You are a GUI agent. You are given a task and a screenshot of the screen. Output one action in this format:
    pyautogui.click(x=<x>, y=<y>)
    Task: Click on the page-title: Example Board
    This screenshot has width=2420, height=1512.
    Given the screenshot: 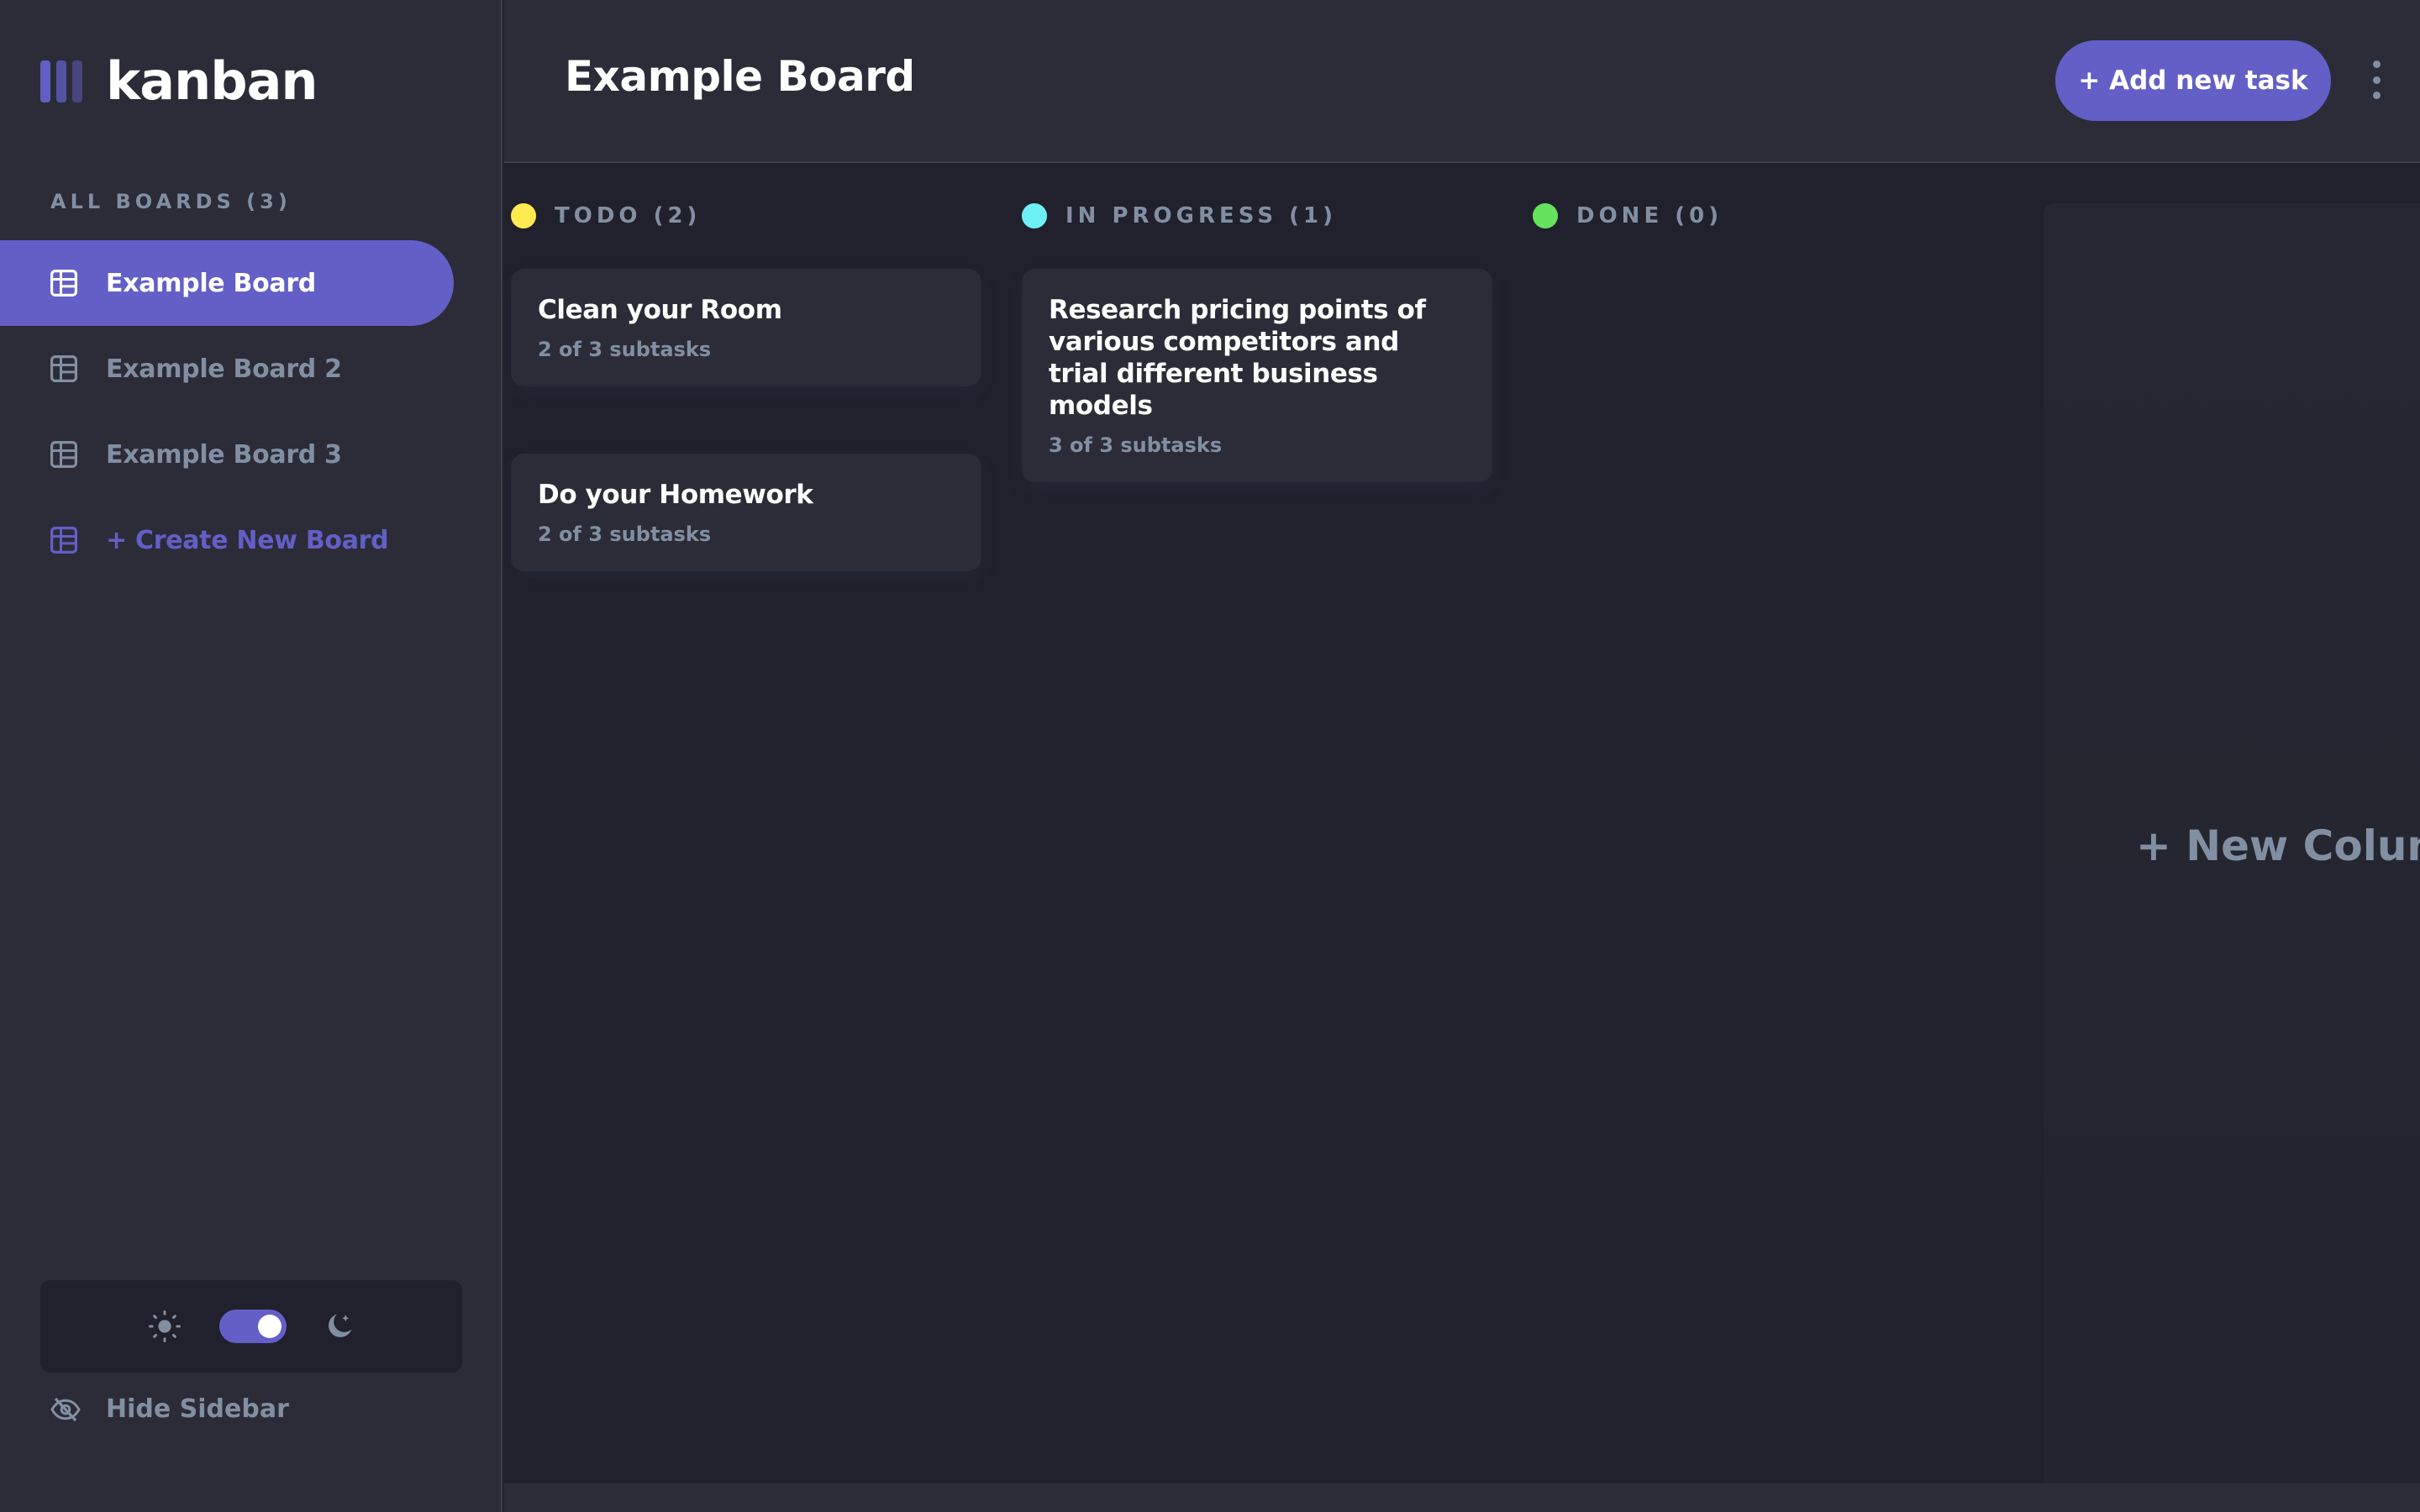 What is the action you would take?
    pyautogui.click(x=740, y=76)
    